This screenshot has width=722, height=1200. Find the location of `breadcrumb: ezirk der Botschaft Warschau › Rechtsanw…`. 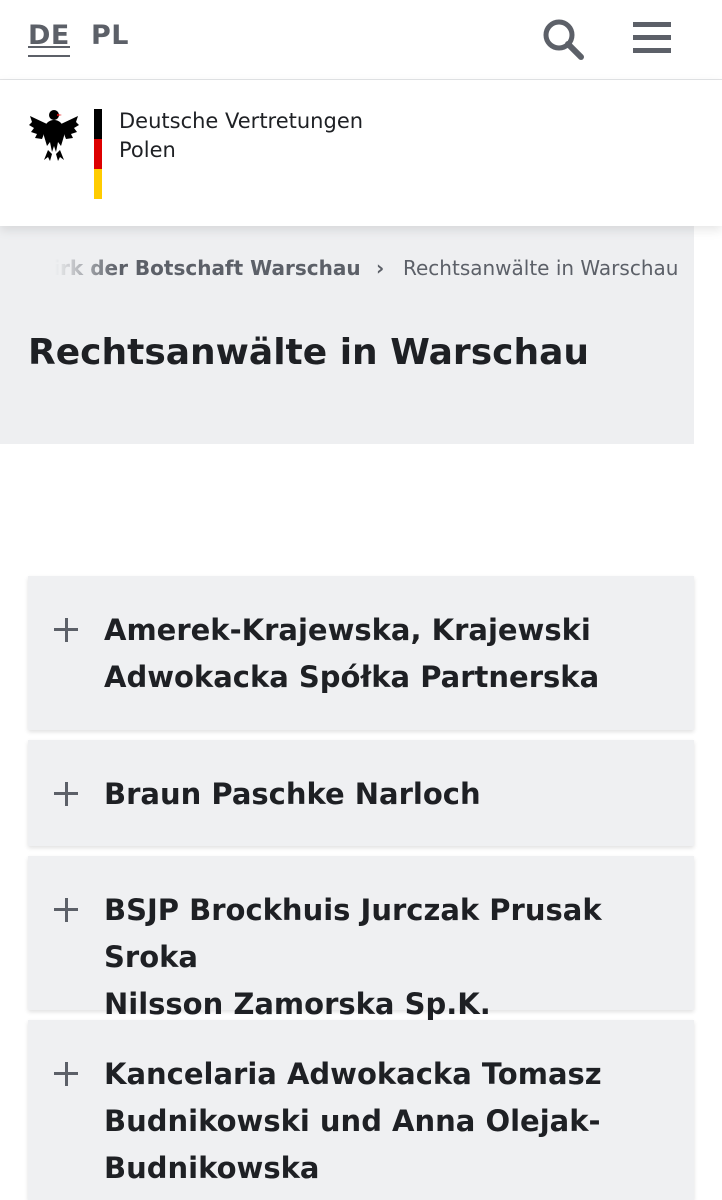

breadcrumb: ezirk der Botschaft Warschau › Rechtsanw… is located at coordinates (358, 269).